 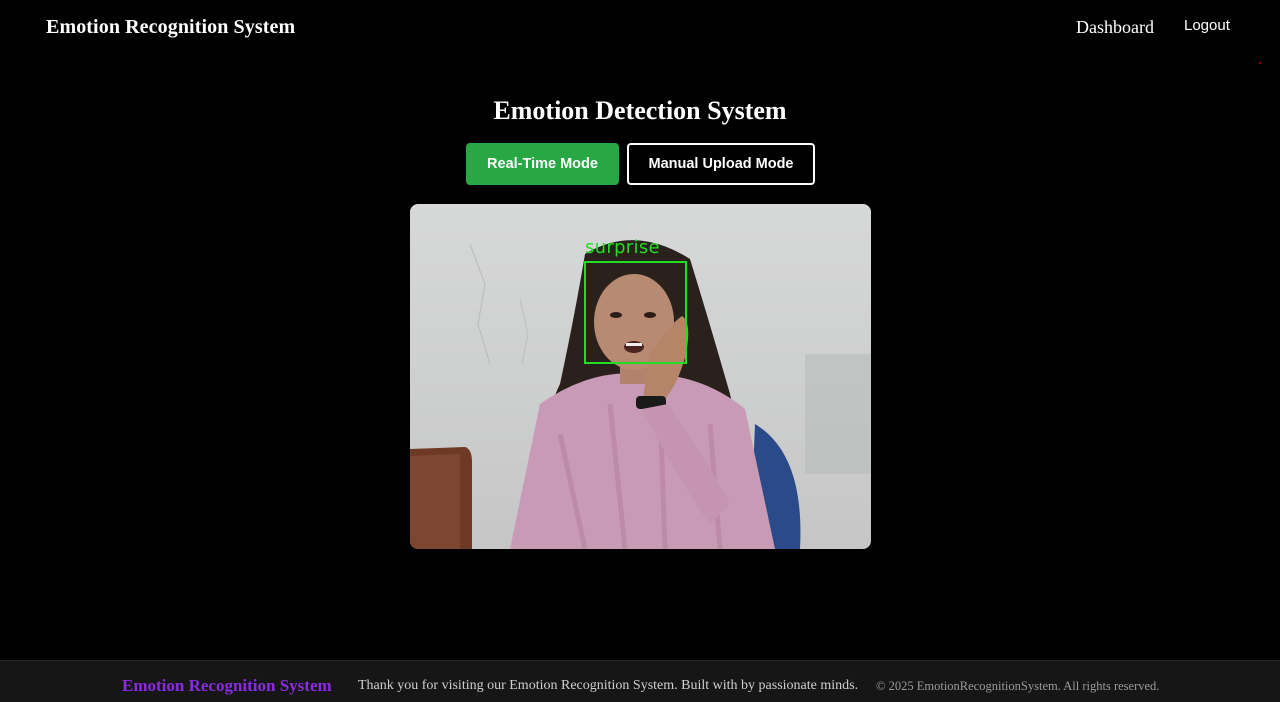 I want to click on nav-link-logout: Logout, so click(x=1207, y=25).